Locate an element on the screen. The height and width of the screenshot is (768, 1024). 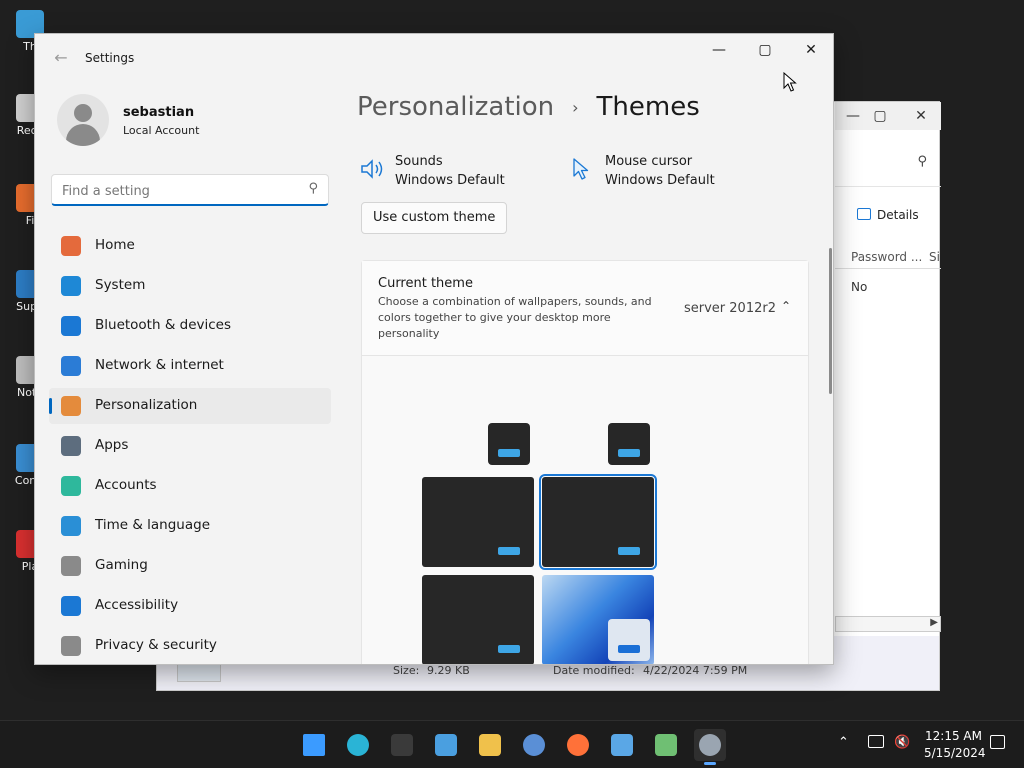
sidebar-item-gaming: Gaming is located at coordinates (190, 566).